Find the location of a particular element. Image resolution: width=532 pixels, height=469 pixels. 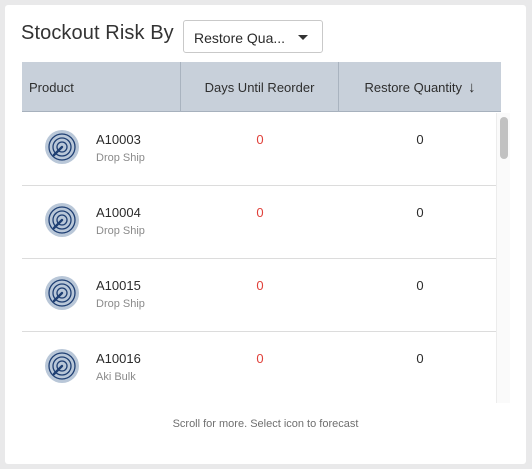

table-row: A10003 Drop Ship 0 0 is located at coordinates (261, 149).